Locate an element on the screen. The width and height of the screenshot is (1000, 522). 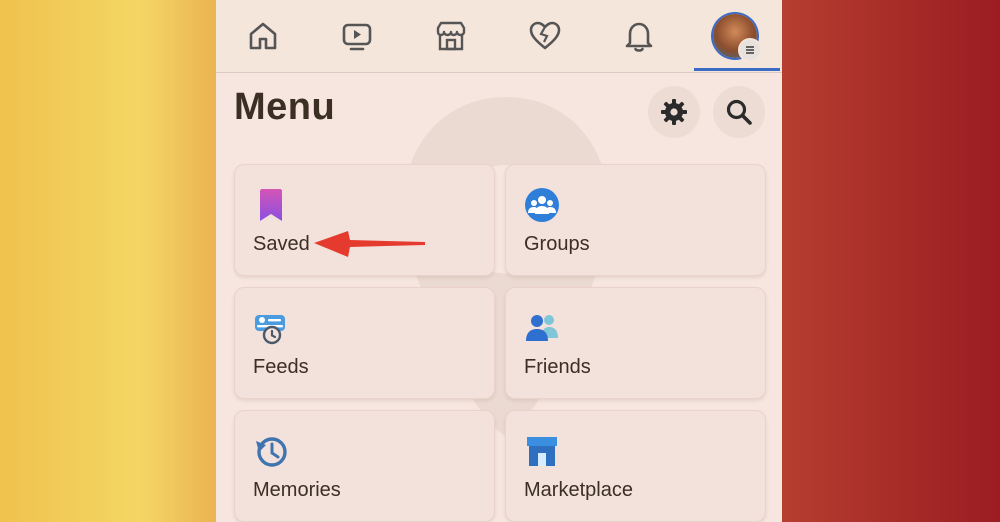
annotation-arrow is located at coordinates (369, 244).